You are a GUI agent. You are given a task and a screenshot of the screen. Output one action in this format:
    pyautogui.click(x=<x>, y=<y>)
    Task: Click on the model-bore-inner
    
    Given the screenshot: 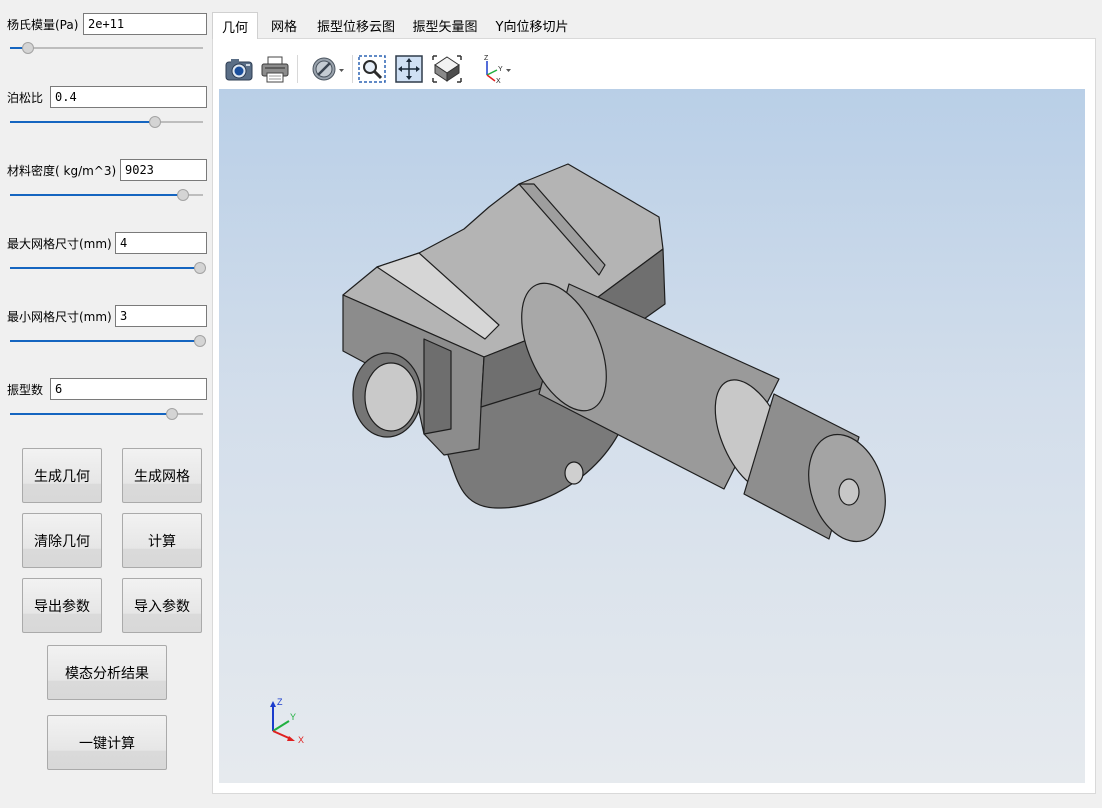 What is the action you would take?
    pyautogui.click(x=391, y=397)
    